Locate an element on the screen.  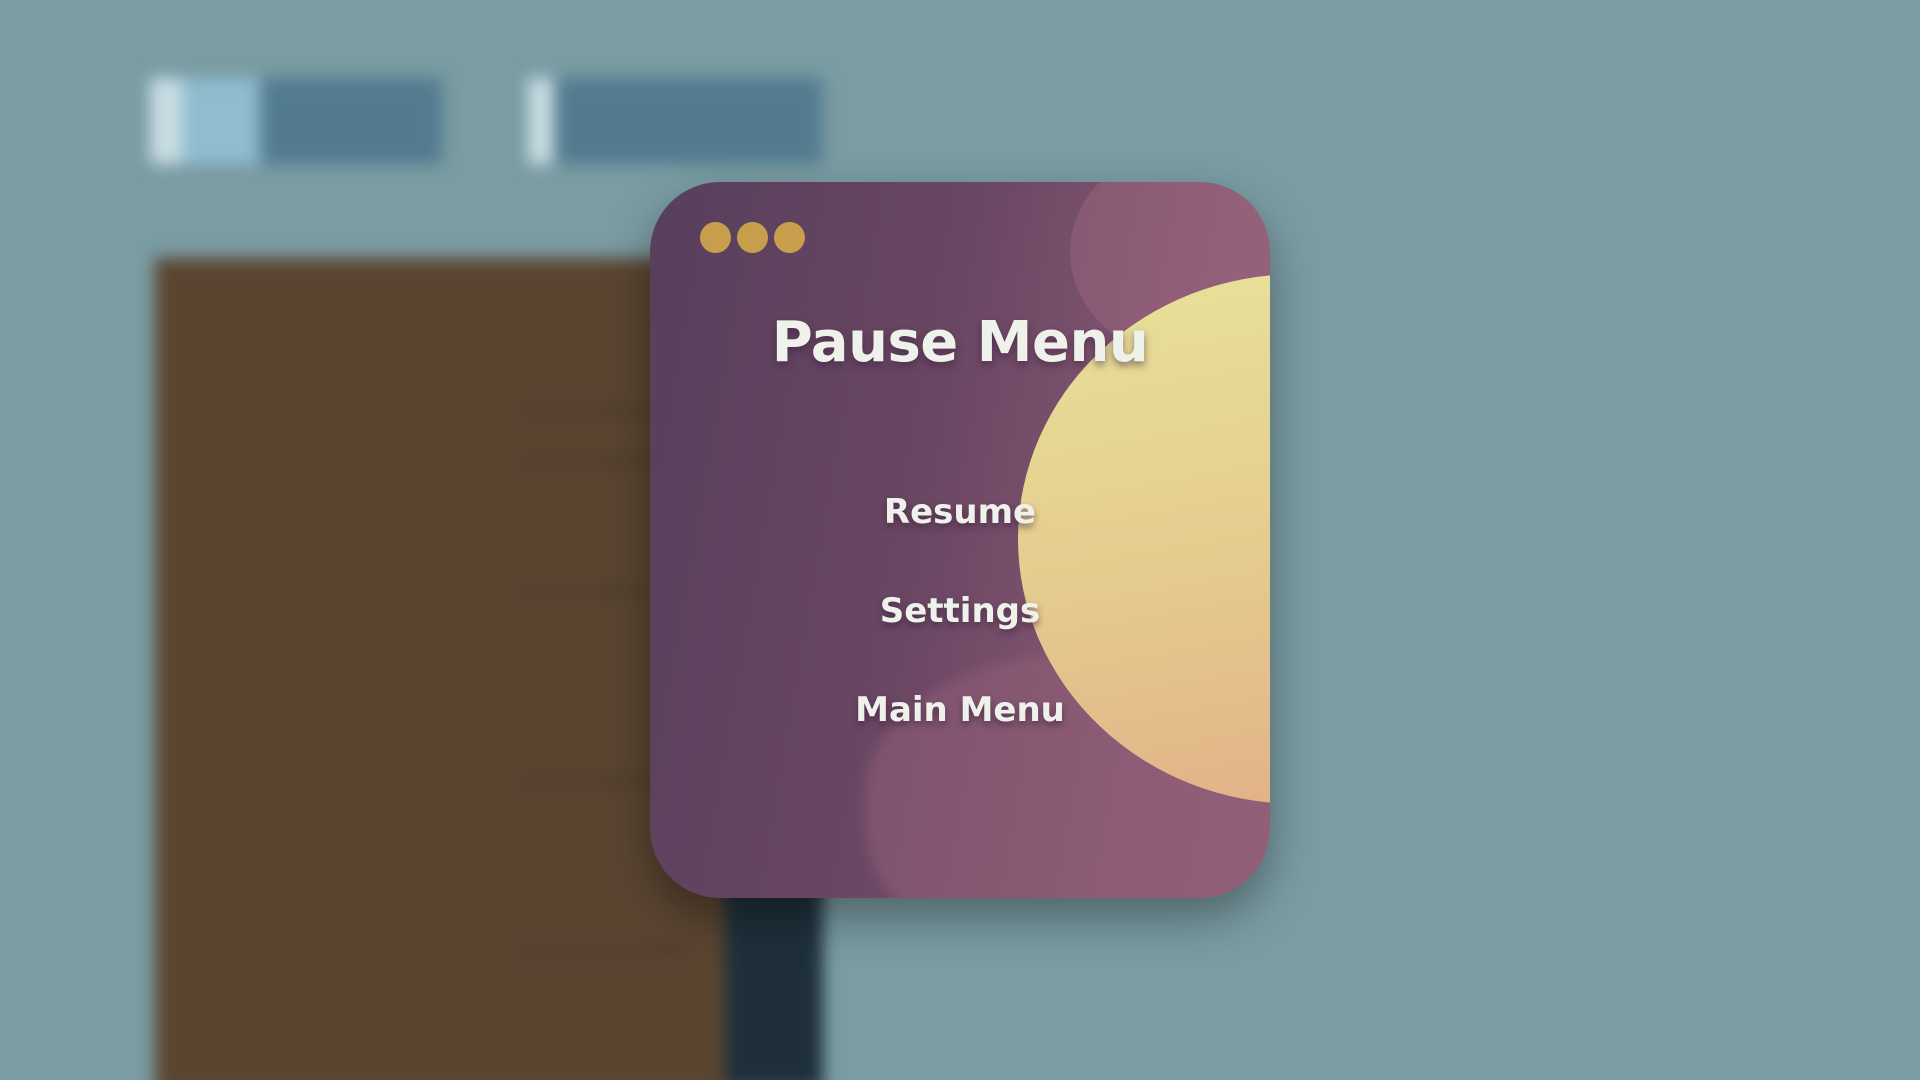
pause-menu-options: Resume Settings Main Menu is located at coordinates (960, 610).